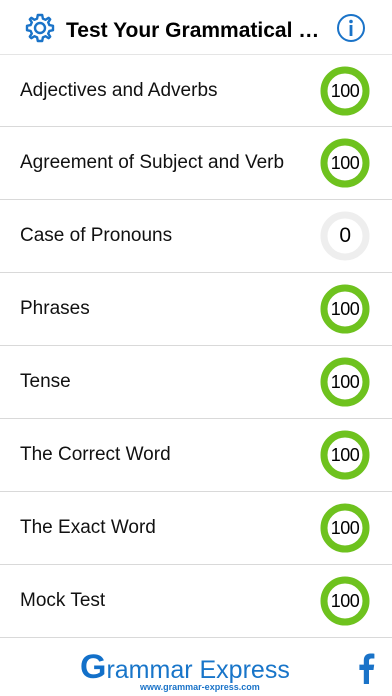 The height and width of the screenshot is (696, 392). I want to click on topic-label: Adjectives and Adverbs, so click(119, 90).